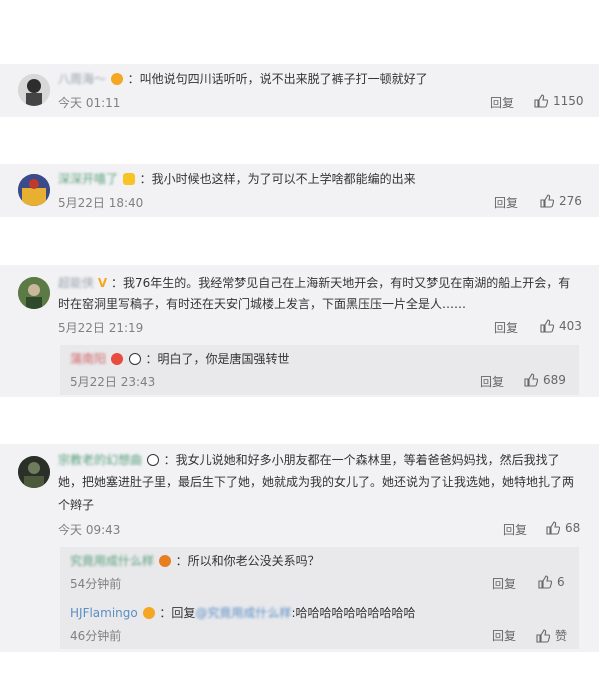  I want to click on like-button: 68, so click(563, 528).